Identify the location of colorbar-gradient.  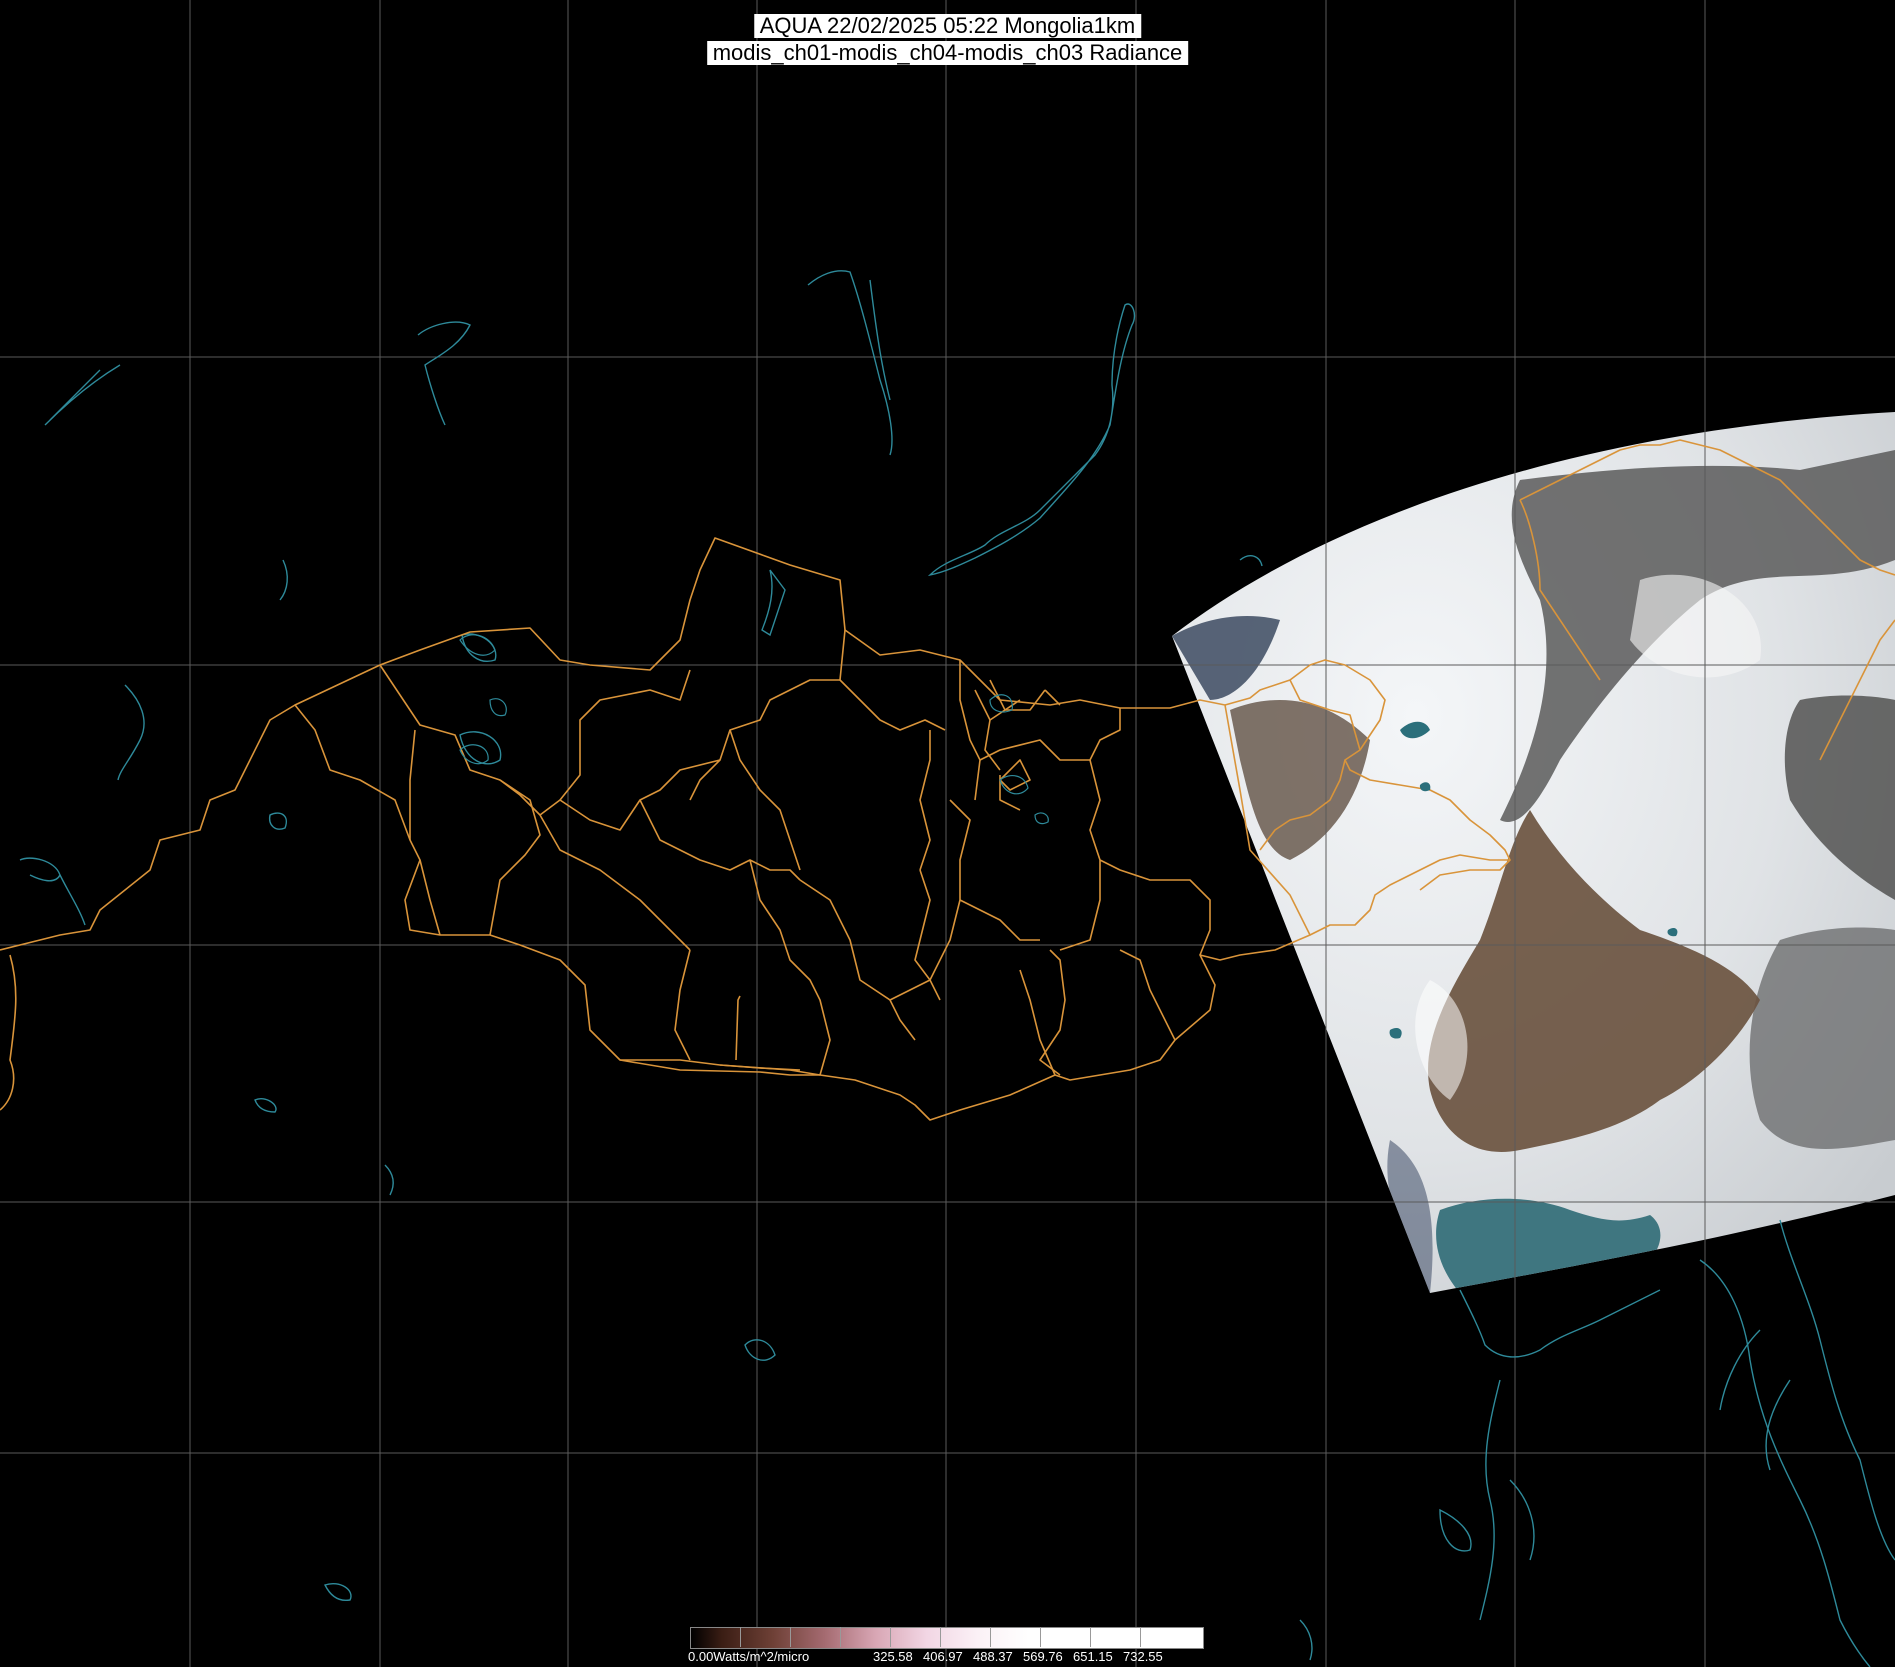
(947, 1638).